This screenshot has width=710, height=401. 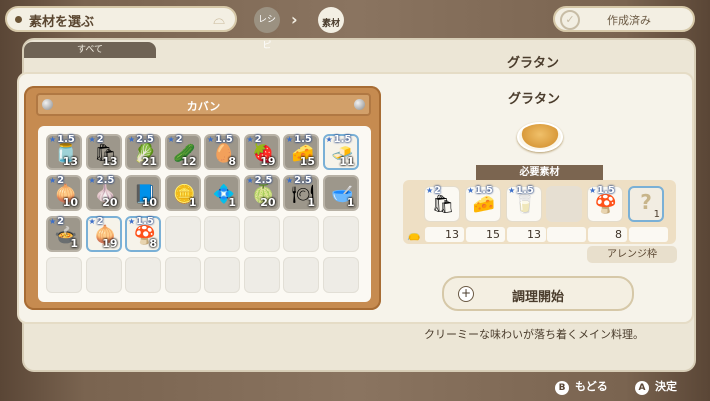 I want to click on owned-count, so click(x=566, y=234).